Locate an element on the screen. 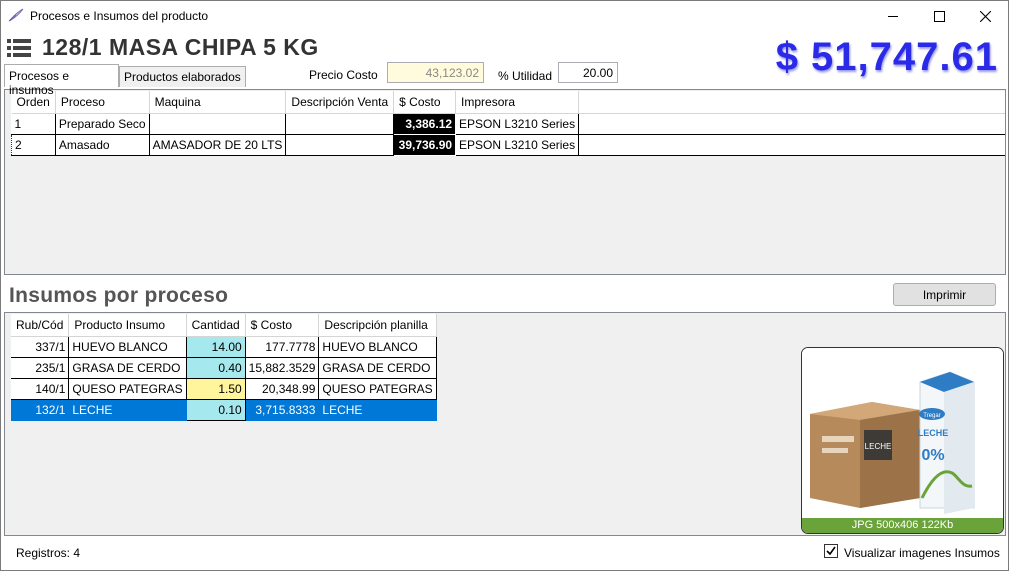 This screenshot has height=571, width=1009. cell-costo: 3,715.8333 is located at coordinates (282, 410).